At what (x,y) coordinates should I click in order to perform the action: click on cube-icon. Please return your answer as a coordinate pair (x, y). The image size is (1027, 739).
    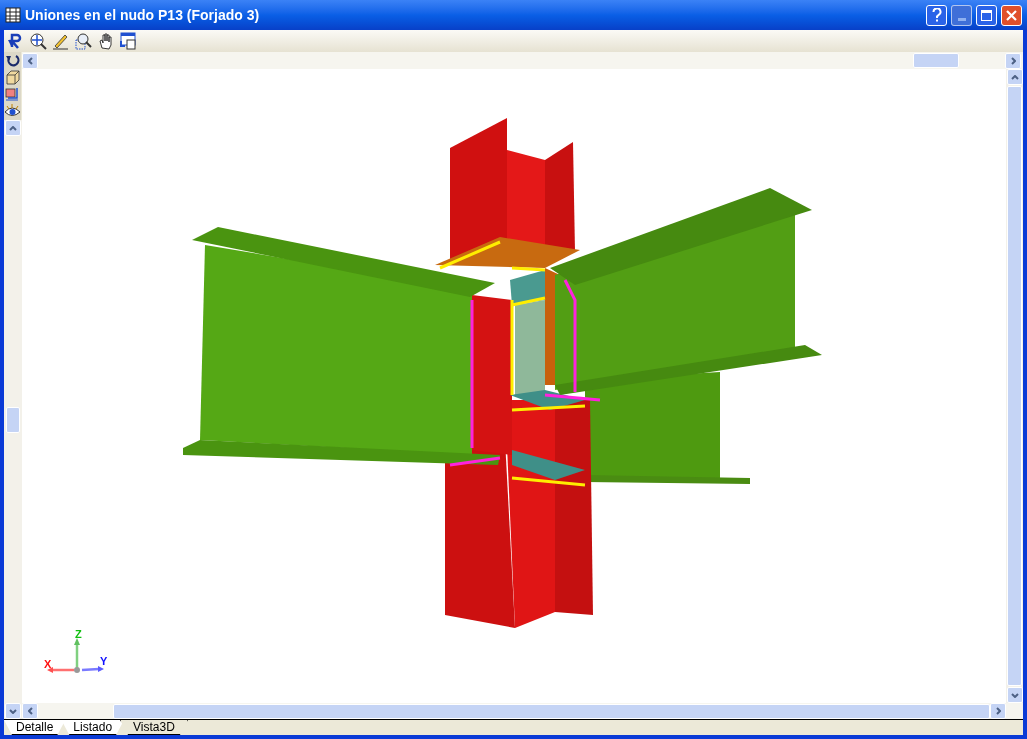
    Looking at the image, I should click on (12, 77).